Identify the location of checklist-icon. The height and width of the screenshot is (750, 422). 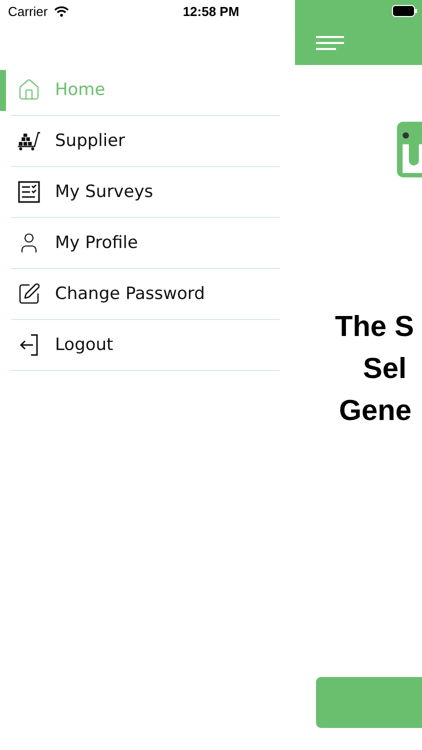
(29, 192).